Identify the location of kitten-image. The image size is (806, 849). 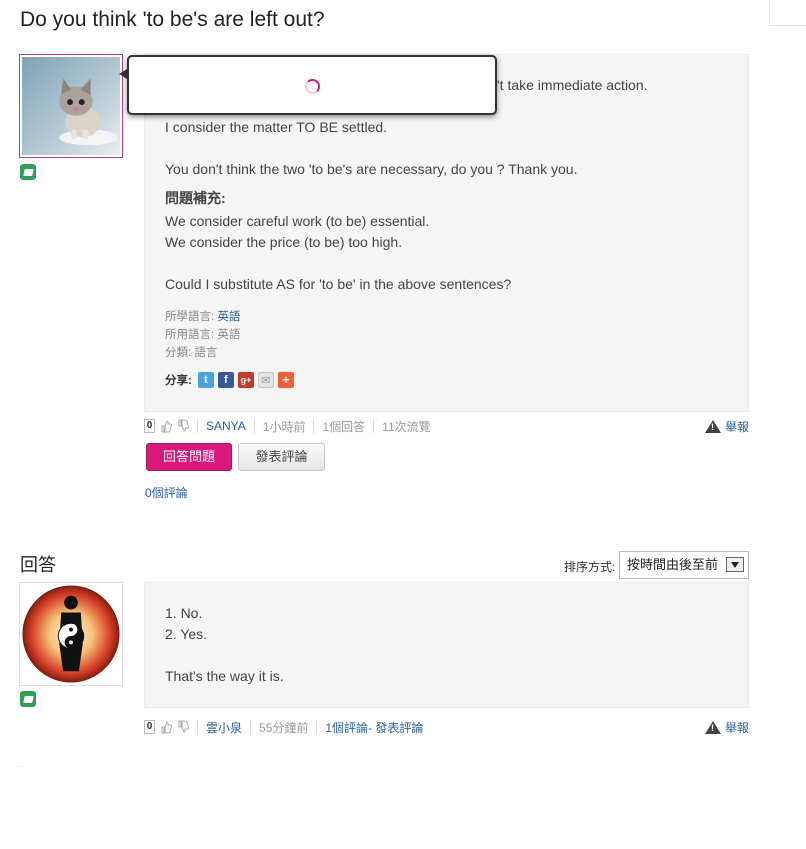
(71, 106).